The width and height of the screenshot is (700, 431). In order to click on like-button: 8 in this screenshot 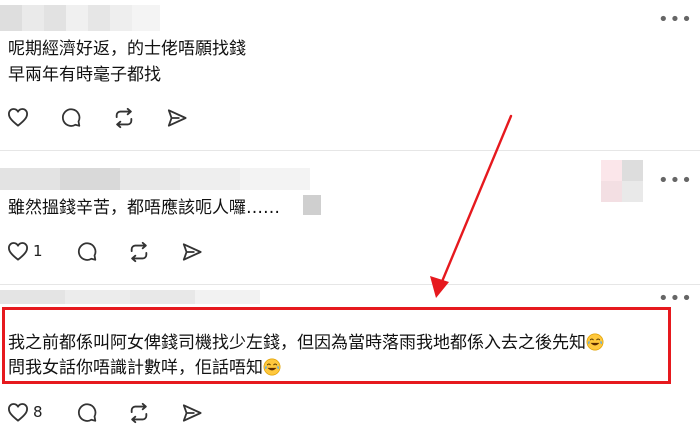, I will do `click(25, 412)`.